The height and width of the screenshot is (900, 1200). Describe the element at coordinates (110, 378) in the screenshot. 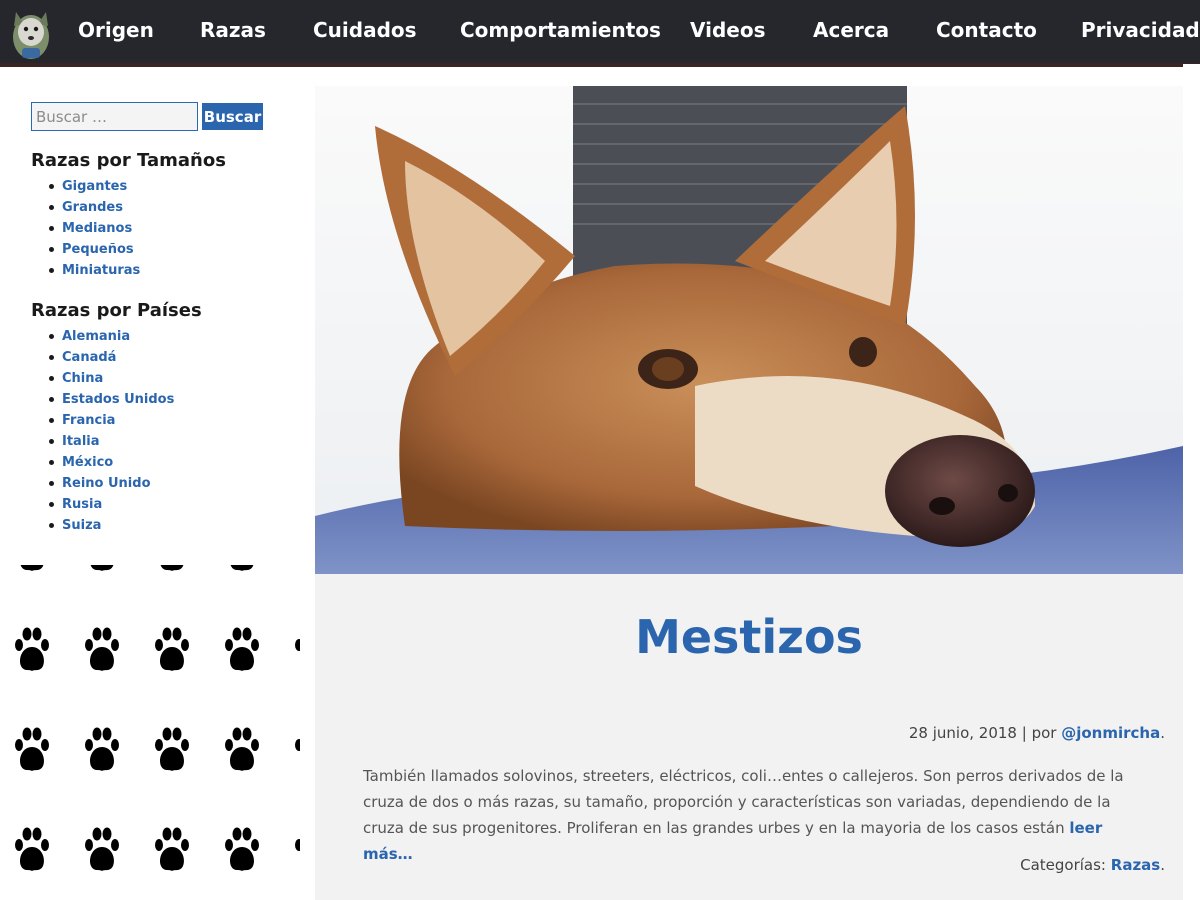

I see `country-link-china: China` at that location.